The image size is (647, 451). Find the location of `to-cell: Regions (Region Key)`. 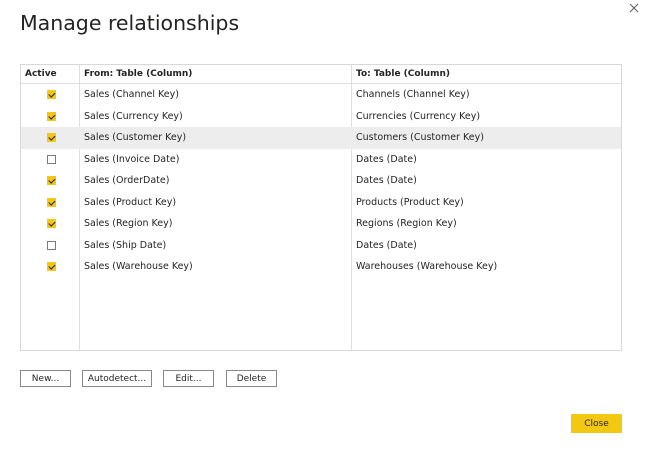

to-cell: Regions (Region Key) is located at coordinates (406, 224).